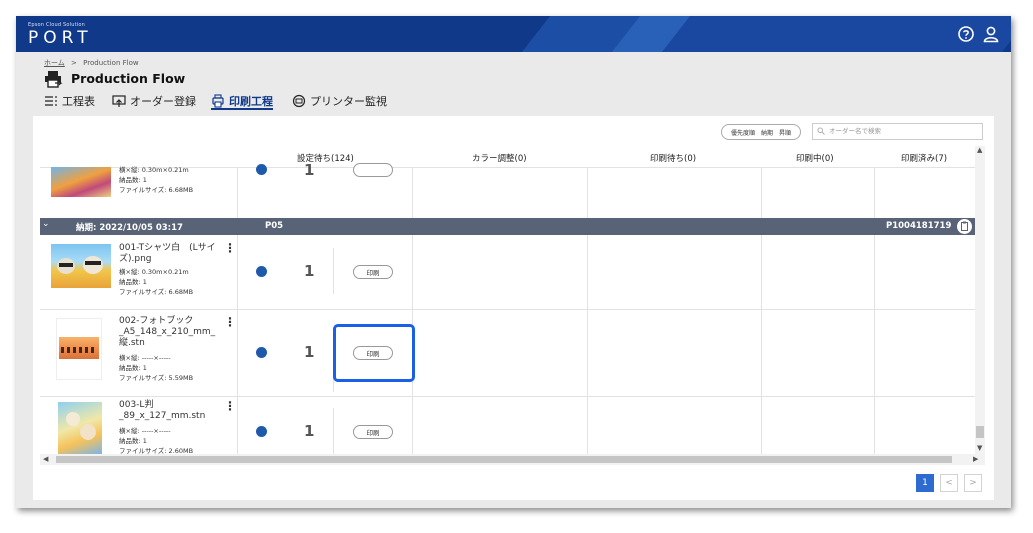  What do you see at coordinates (919, 226) in the screenshot?
I see `order-id: P1004181719` at bounding box center [919, 226].